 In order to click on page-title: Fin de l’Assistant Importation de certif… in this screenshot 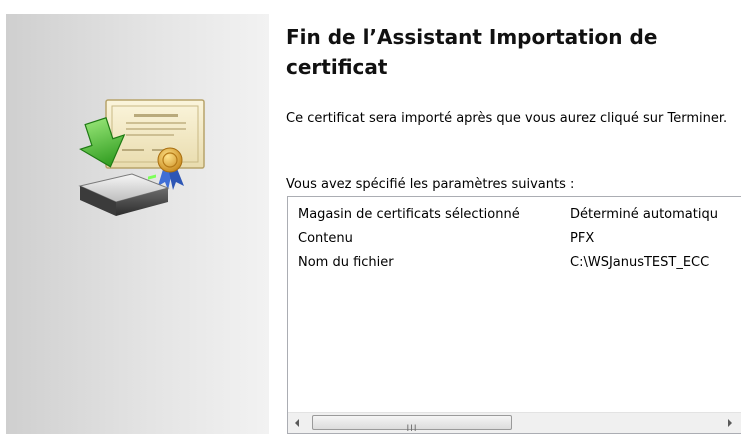, I will do `click(472, 52)`.